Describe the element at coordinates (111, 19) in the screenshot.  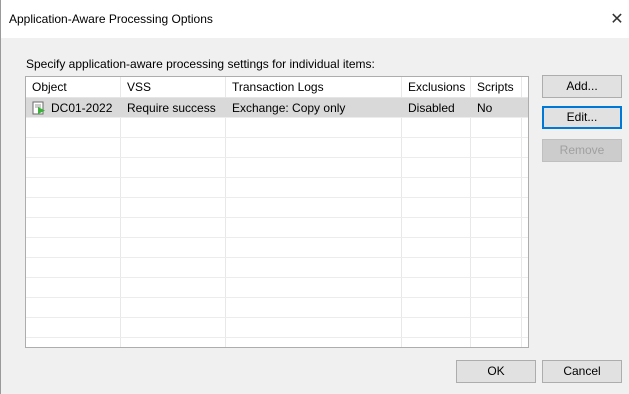
I see `dialog-title: Application-Aware Processing Options` at that location.